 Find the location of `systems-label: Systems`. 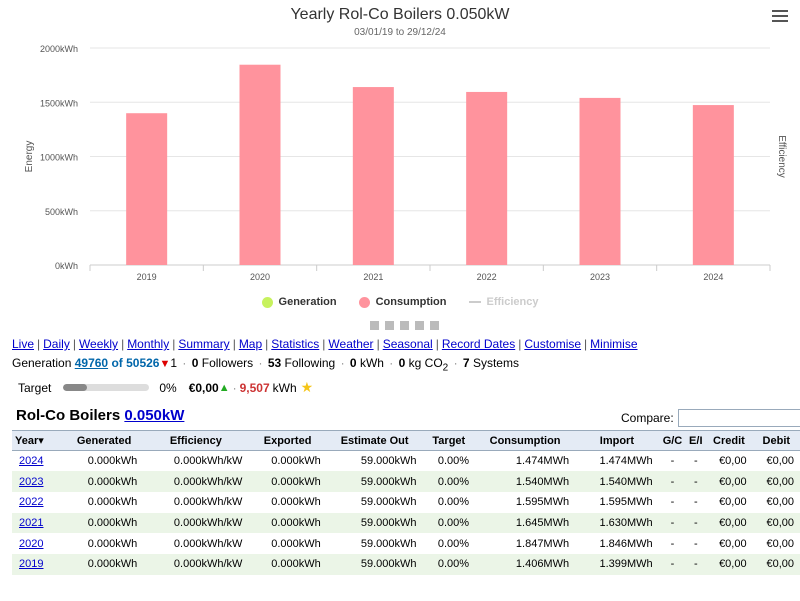

systems-label: Systems is located at coordinates (495, 363).